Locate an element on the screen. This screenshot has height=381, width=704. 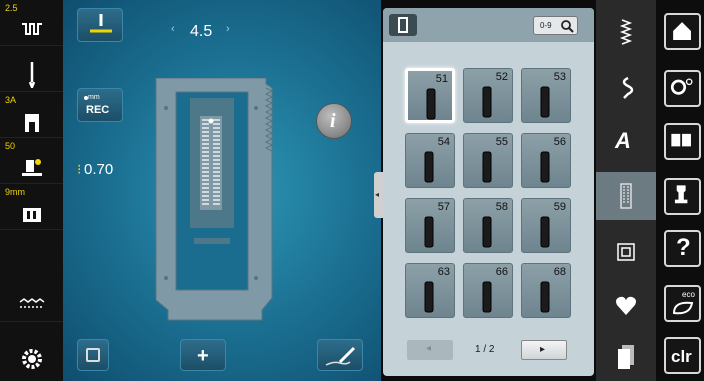
category-decorative-stitches is located at coordinates (626, 86).